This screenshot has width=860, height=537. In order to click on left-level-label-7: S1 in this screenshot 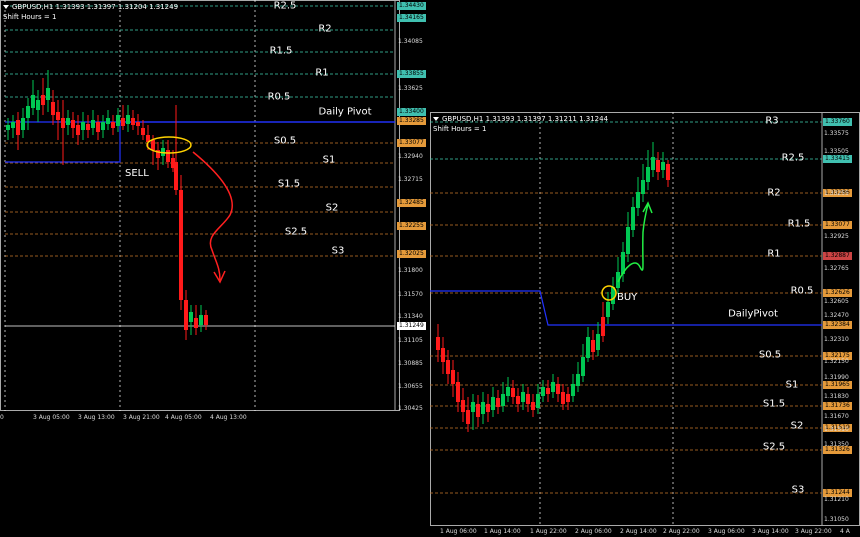, I will do `click(329, 160)`.